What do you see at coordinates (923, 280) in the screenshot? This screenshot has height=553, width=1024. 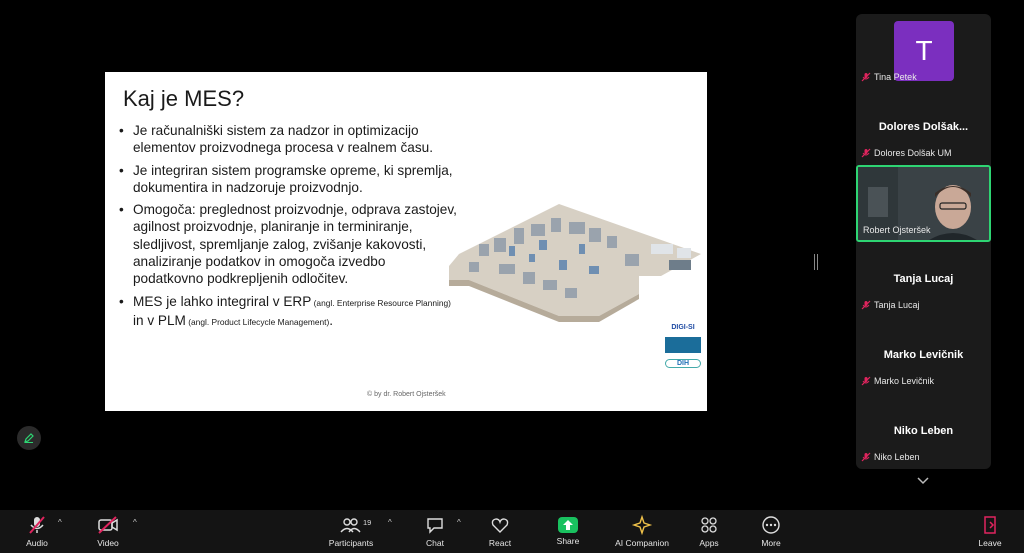 I see `participant-tile: Tanja Lucaj Tanja Lucaj` at bounding box center [923, 280].